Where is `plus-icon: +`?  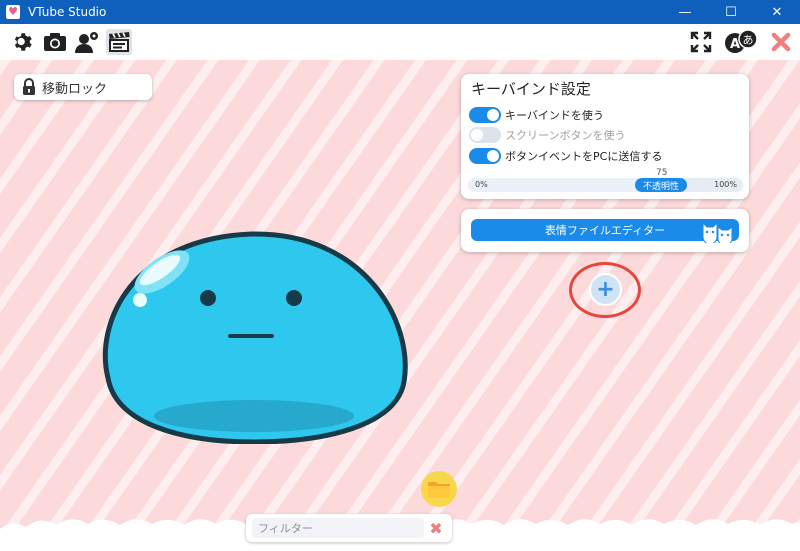 plus-icon: + is located at coordinates (605, 289).